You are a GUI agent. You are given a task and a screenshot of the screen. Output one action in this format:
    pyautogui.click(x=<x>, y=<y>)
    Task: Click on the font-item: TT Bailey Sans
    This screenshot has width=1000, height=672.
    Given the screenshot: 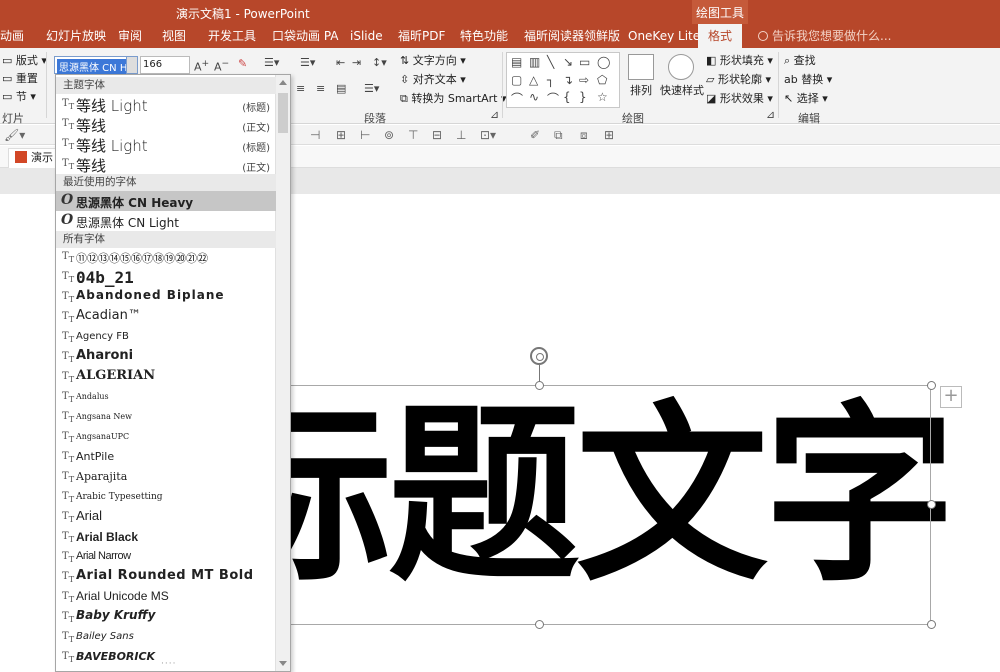 What is the action you would take?
    pyautogui.click(x=166, y=637)
    